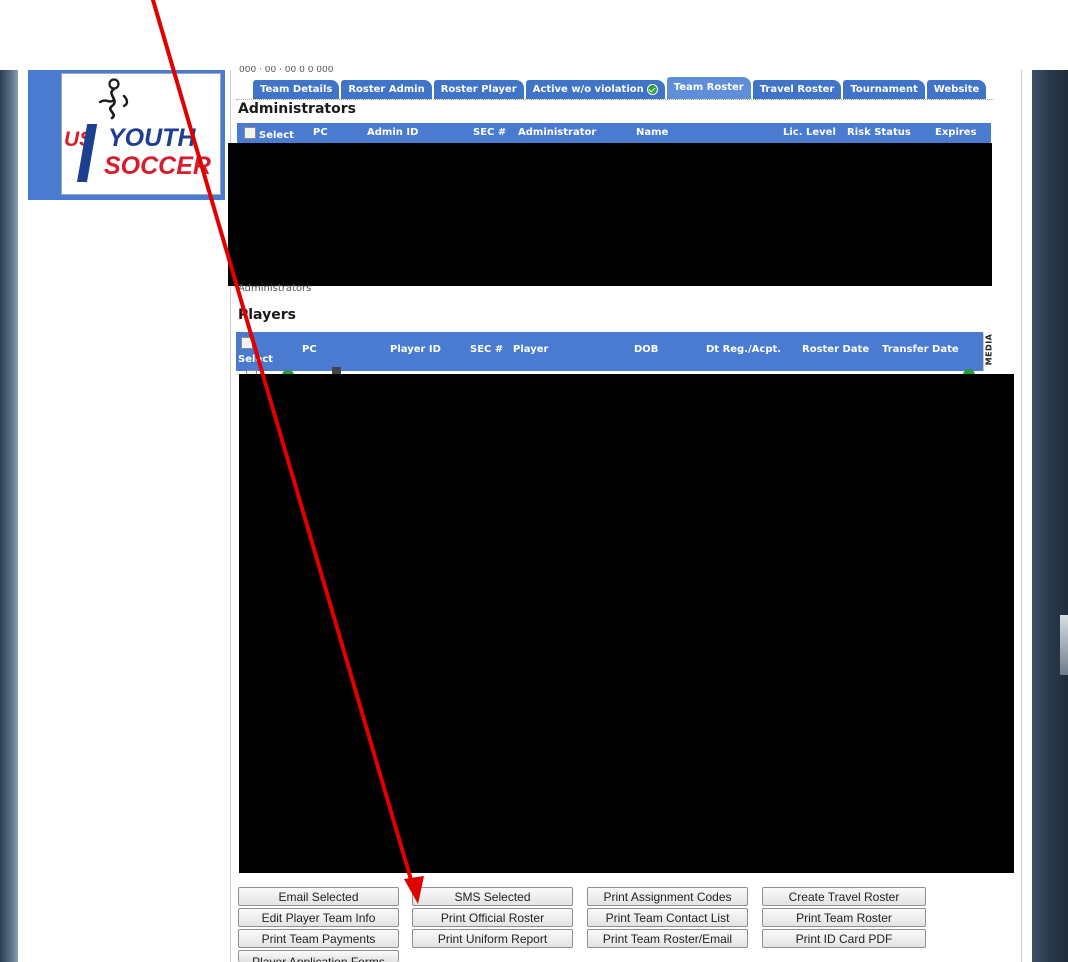 The width and height of the screenshot is (1068, 962). I want to click on window-left-margin, so click(23, 516).